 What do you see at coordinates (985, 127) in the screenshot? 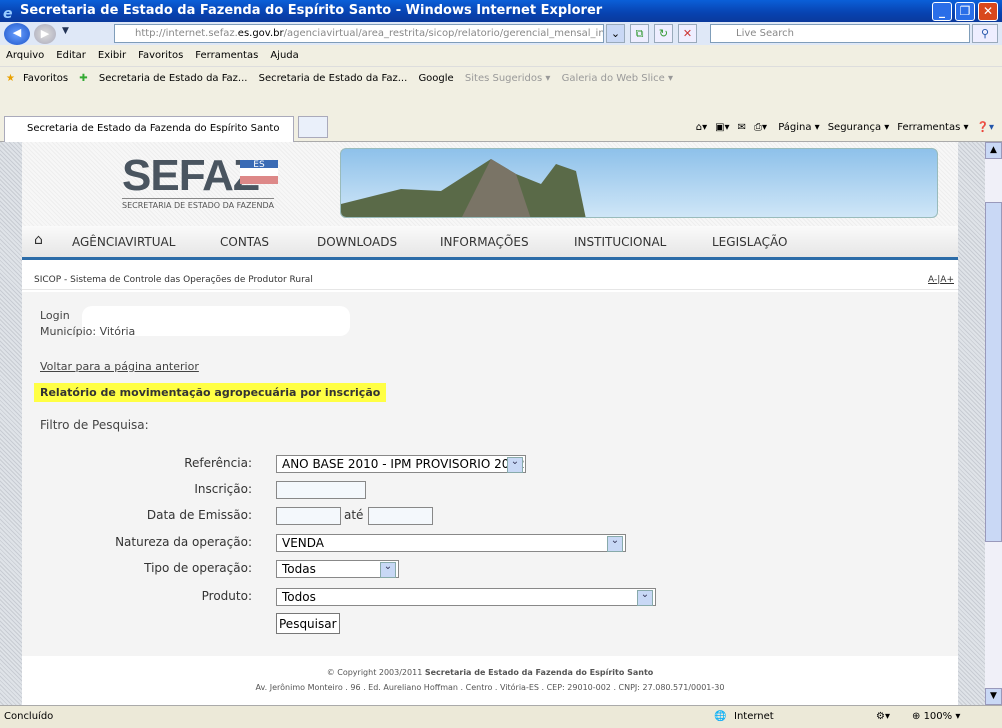
I see `help-icon: ❓▾` at bounding box center [985, 127].